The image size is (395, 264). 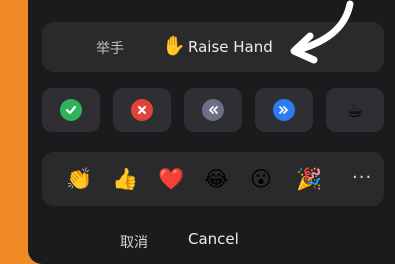 I want to click on open-mouth-icon: 😮, so click(x=261, y=179).